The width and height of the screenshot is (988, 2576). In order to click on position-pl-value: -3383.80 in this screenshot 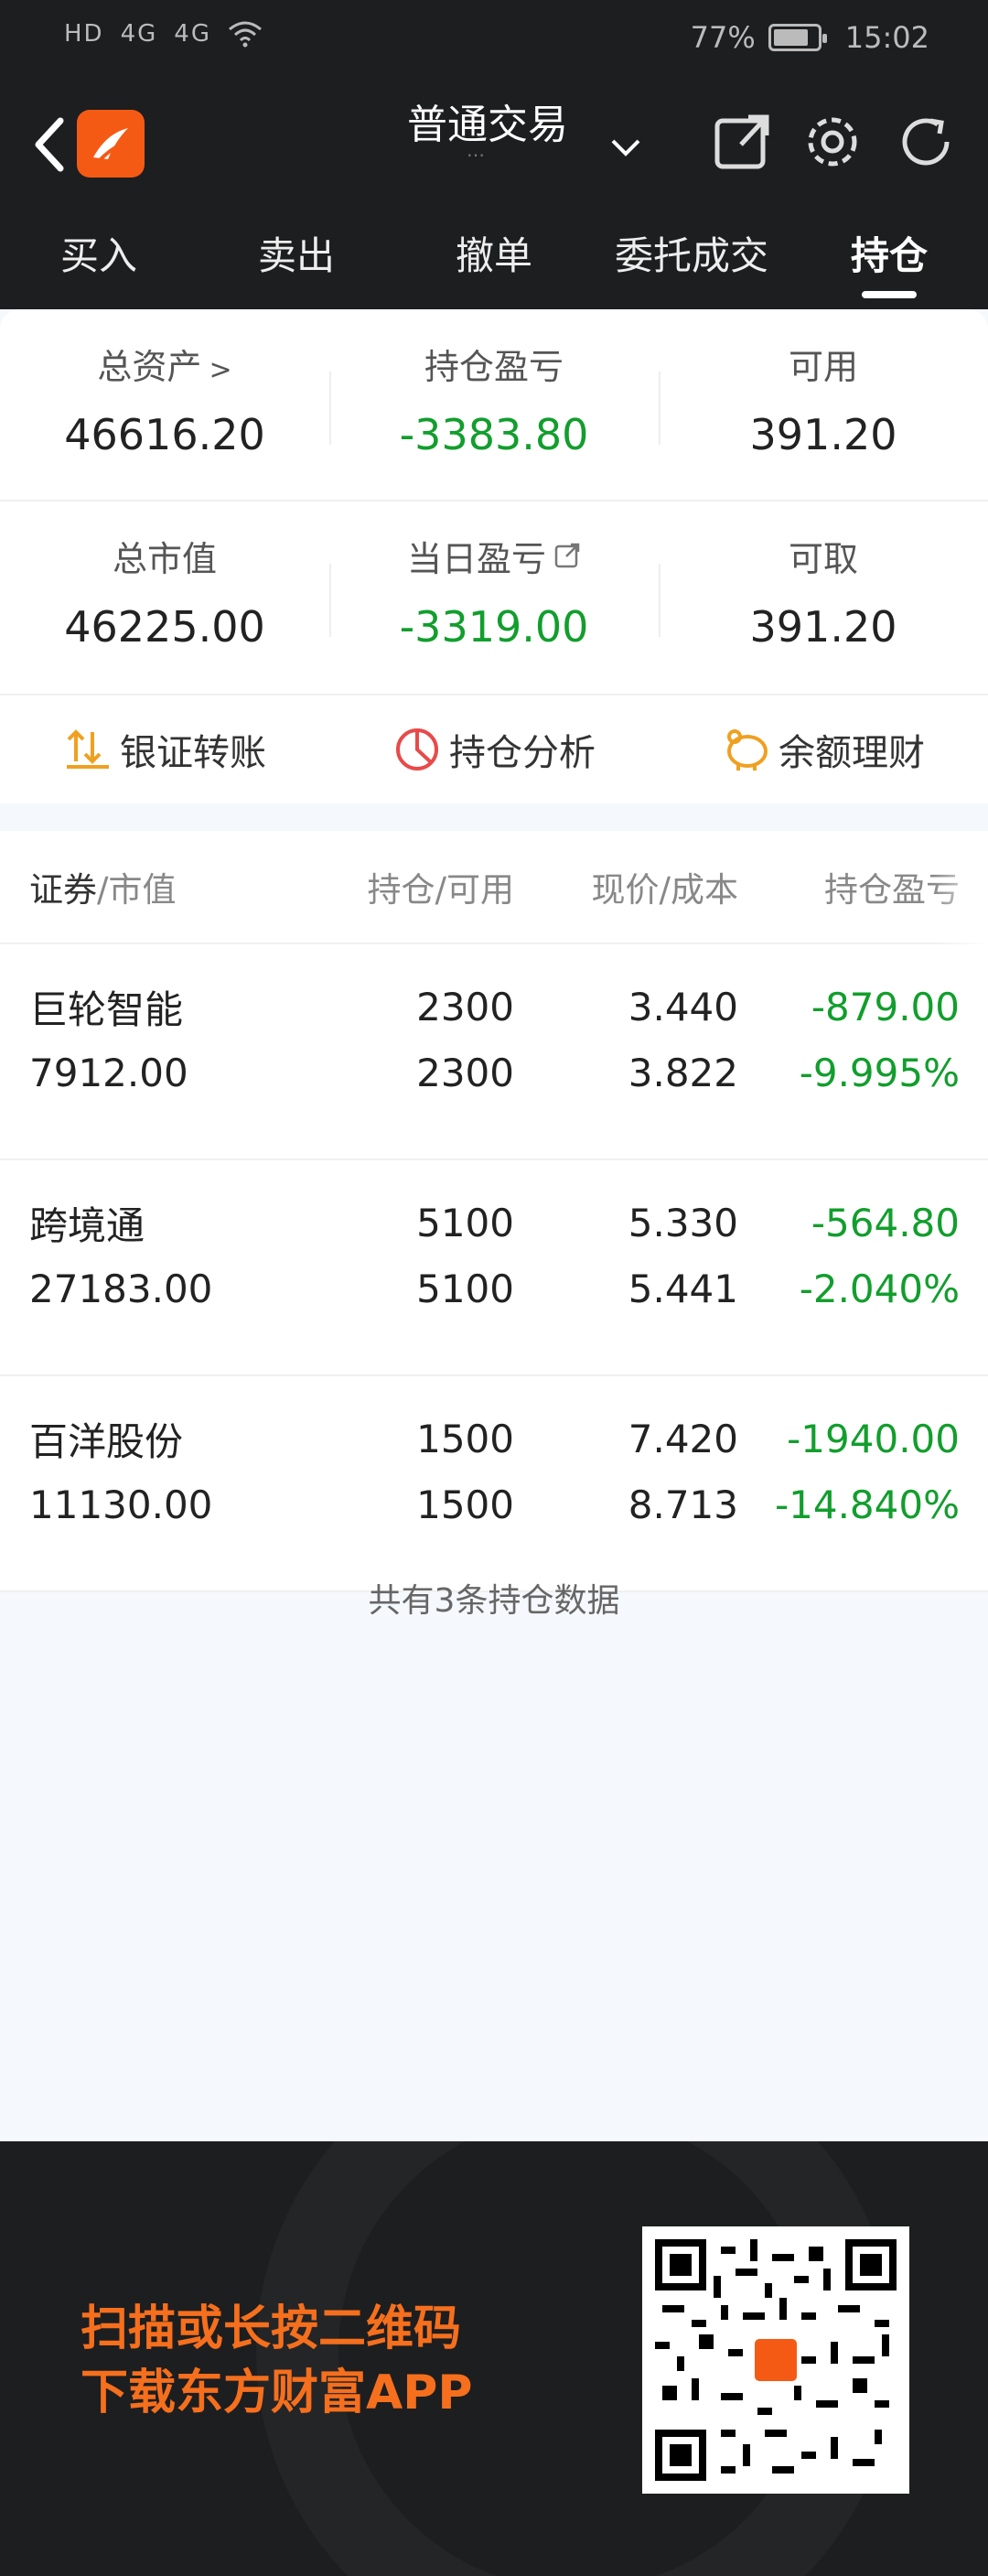, I will do `click(494, 434)`.